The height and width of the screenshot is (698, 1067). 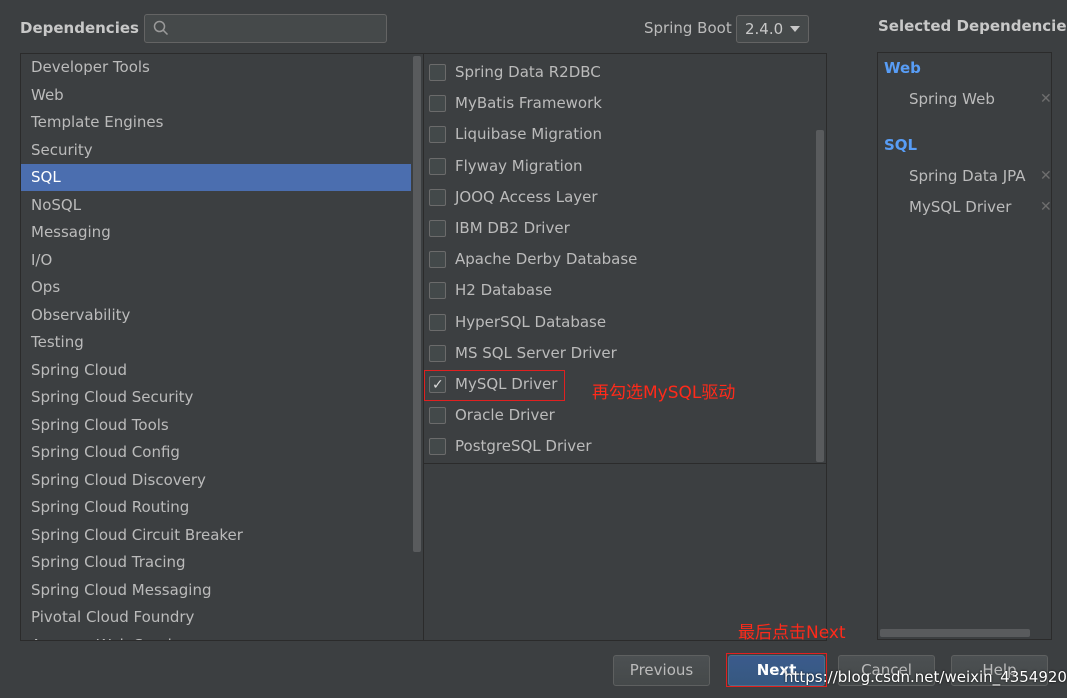 I want to click on dependency-item: JOOQ Access Layer, so click(x=622, y=198).